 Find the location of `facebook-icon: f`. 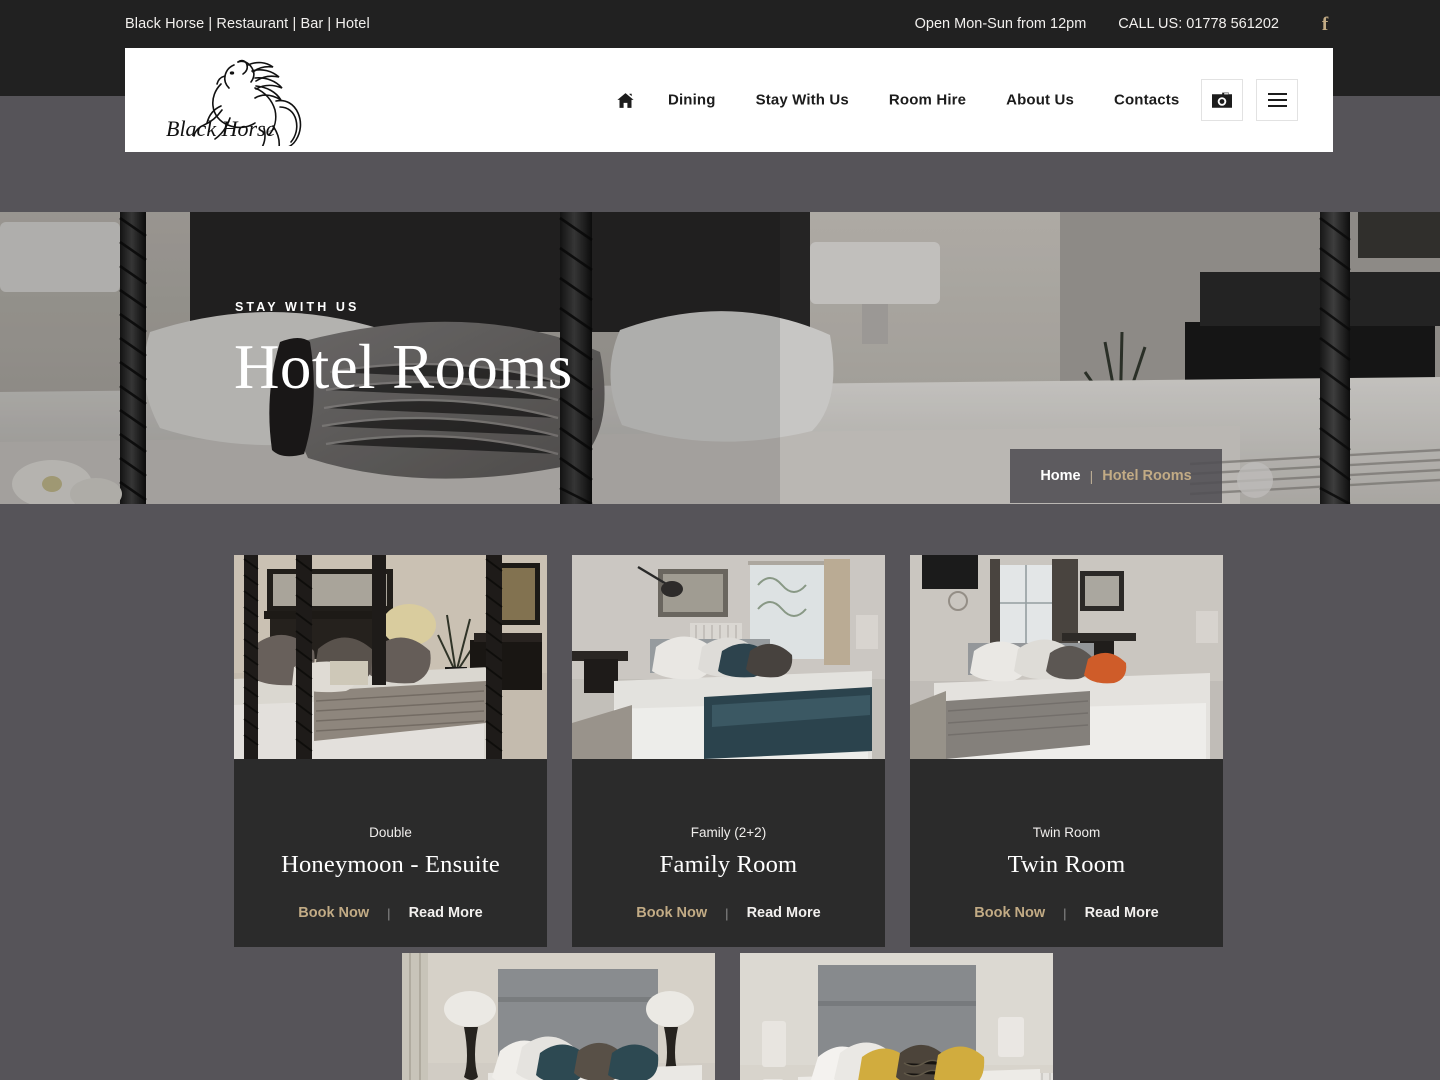

facebook-icon: f is located at coordinates (1325, 24).